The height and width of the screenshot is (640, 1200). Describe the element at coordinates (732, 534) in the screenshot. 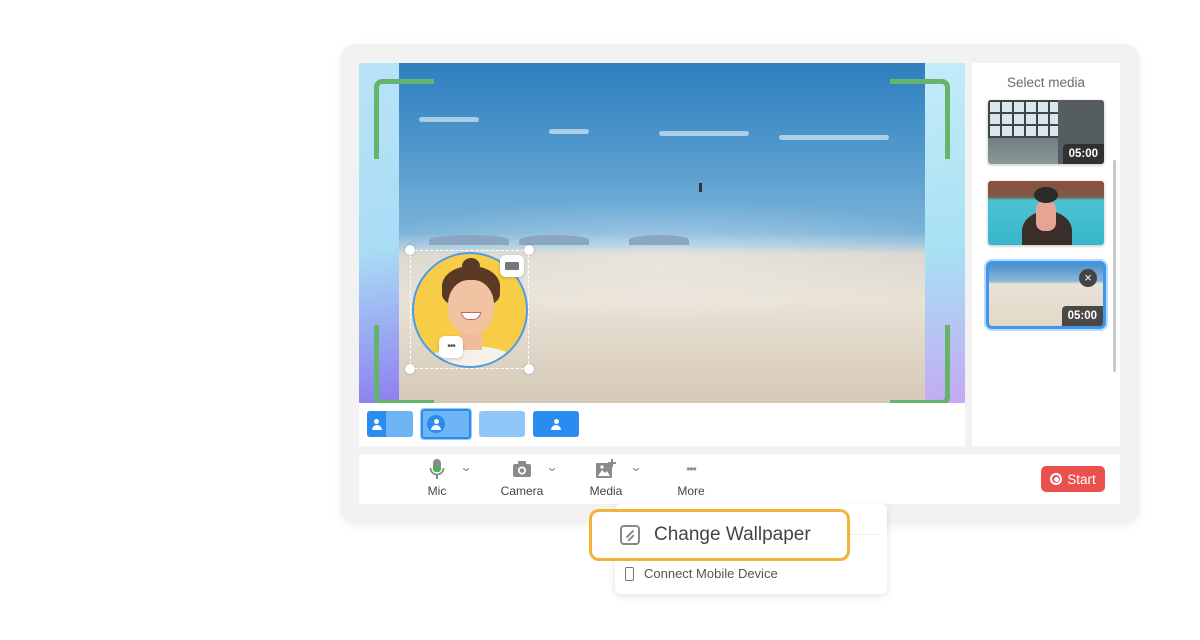

I see `change-wallpaper-label: Change Wallpaper` at that location.